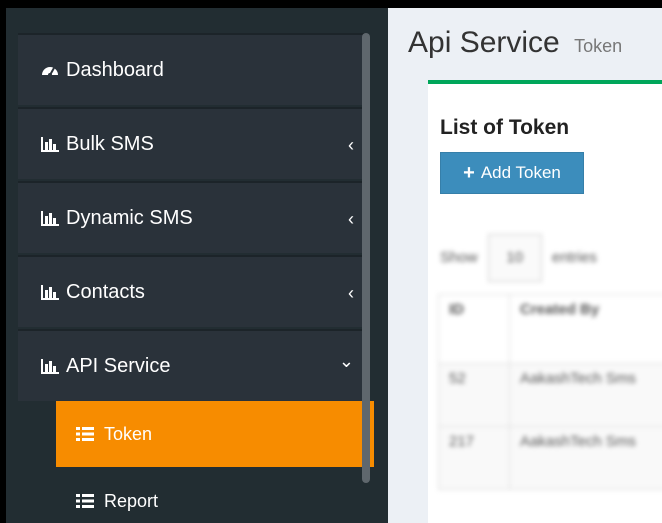 The width and height of the screenshot is (662, 523). Describe the element at coordinates (128, 433) in the screenshot. I see `sidebar-subitem-label: Token` at that location.